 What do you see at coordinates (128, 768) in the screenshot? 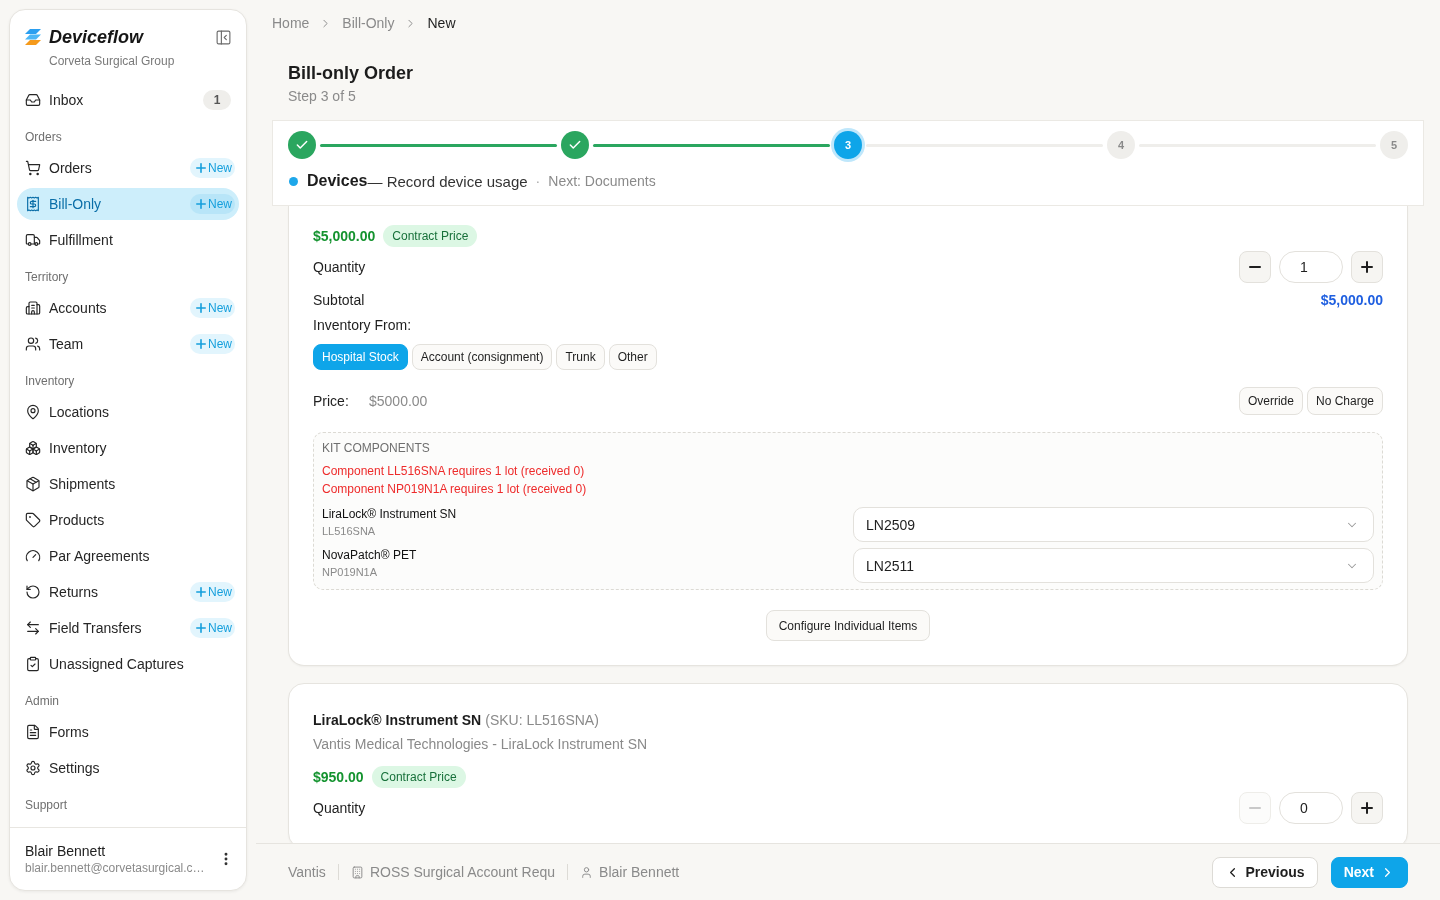
I see `nav-item: Settings` at bounding box center [128, 768].